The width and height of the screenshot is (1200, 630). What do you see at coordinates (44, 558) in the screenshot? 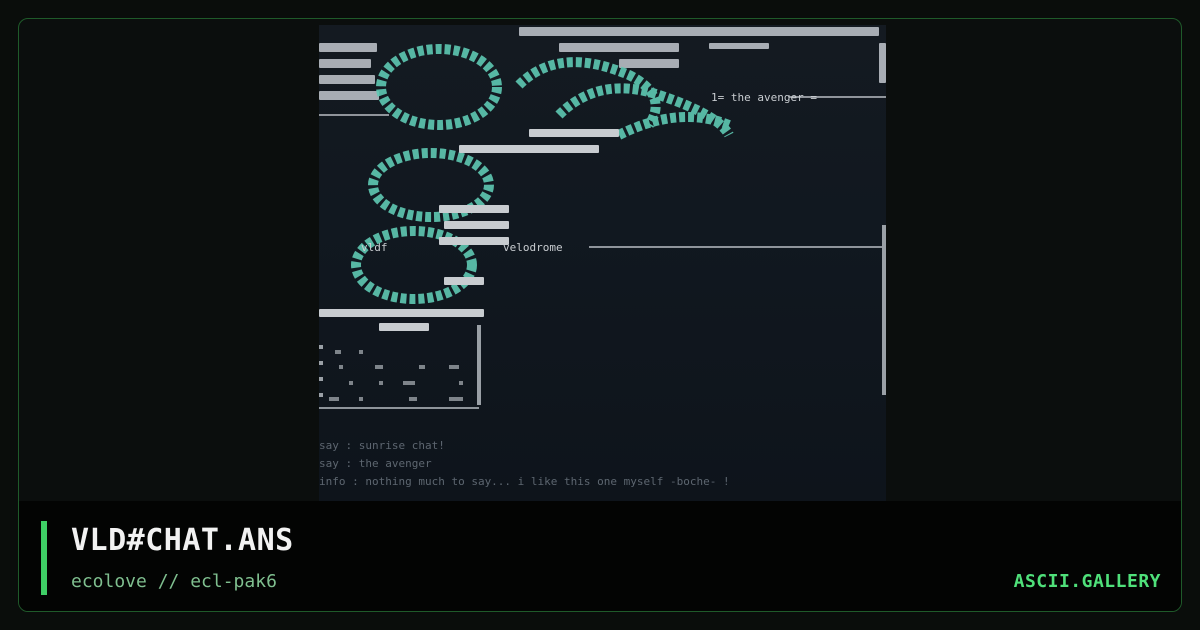
I see `accent-bar` at bounding box center [44, 558].